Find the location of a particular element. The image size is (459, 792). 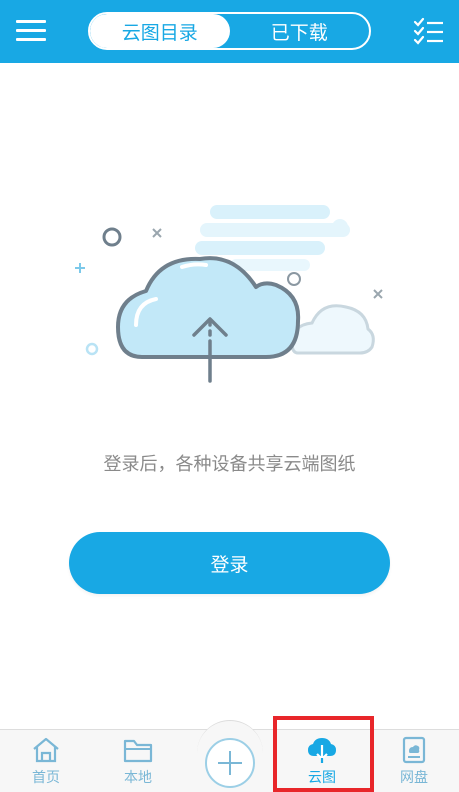

top-bar: 云图目录 已下载 is located at coordinates (229, 31).